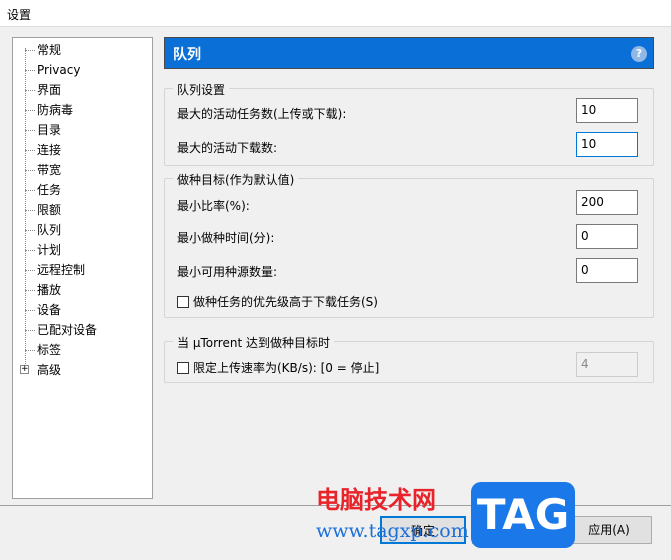  I want to click on tree-item: 带宽, so click(49, 170).